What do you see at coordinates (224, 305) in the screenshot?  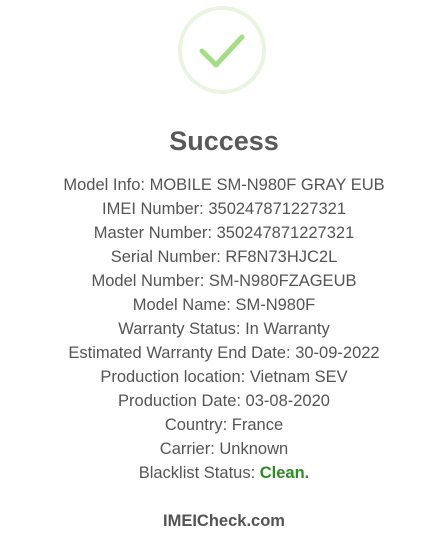 I see `info-row-model-name: Model Name: SM-N980F` at bounding box center [224, 305].